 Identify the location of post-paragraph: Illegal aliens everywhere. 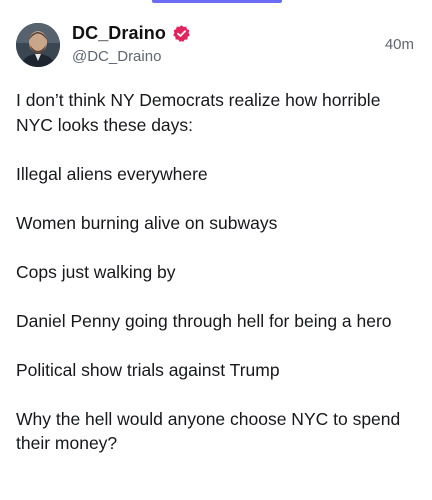
(112, 173).